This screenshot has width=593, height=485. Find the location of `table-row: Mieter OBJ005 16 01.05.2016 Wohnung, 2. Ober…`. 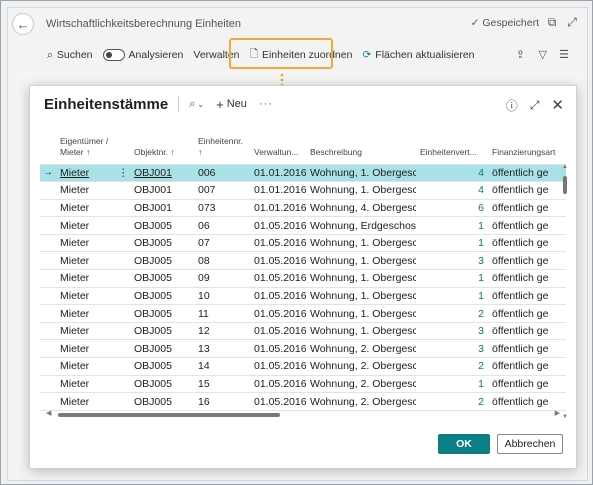

table-row: Mieter OBJ005 16 01.05.2016 Wohnung, 2. Ober… is located at coordinates (303, 401).